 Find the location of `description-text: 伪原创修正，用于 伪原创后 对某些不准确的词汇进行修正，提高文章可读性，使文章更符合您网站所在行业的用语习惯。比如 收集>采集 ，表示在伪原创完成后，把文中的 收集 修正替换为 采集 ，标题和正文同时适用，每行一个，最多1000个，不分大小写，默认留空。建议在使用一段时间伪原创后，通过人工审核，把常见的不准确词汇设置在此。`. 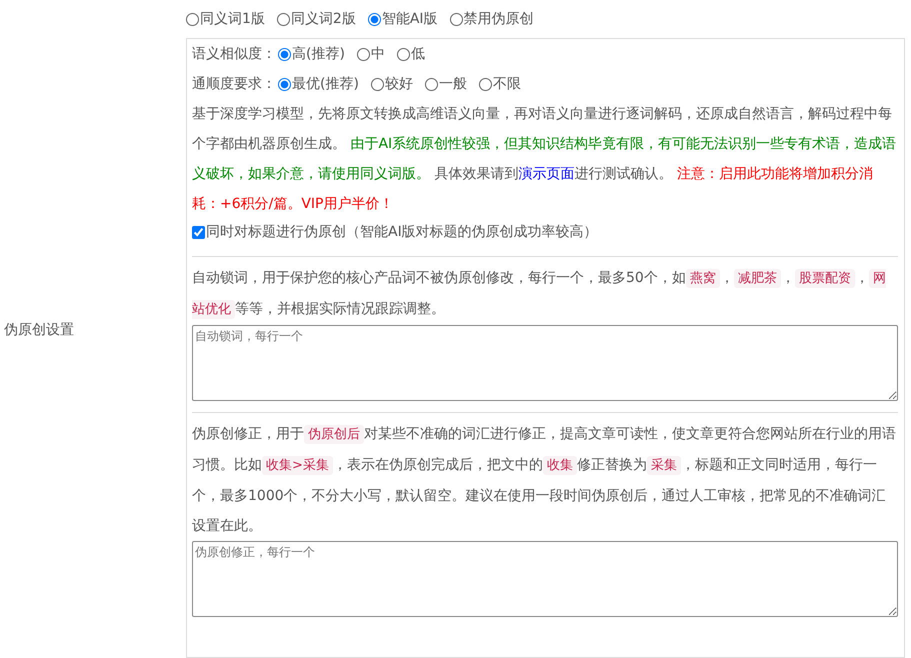

description-text: 伪原创修正，用于 伪原创后 对某些不准确的词汇进行修正，提高文章可读性，使文章更符合您网站所在行业的用语习惯。比如 收集>采集 ，表示在伪原创完成后，把文中的 收集 修正替换为 采集 ，标题和正文同时适用，每行一个，最多1000个，不分大小写，默认留空。建议在使用一段时间伪原创后，通过人工审核，把常见的不准确词汇设置在此。 is located at coordinates (544, 480).